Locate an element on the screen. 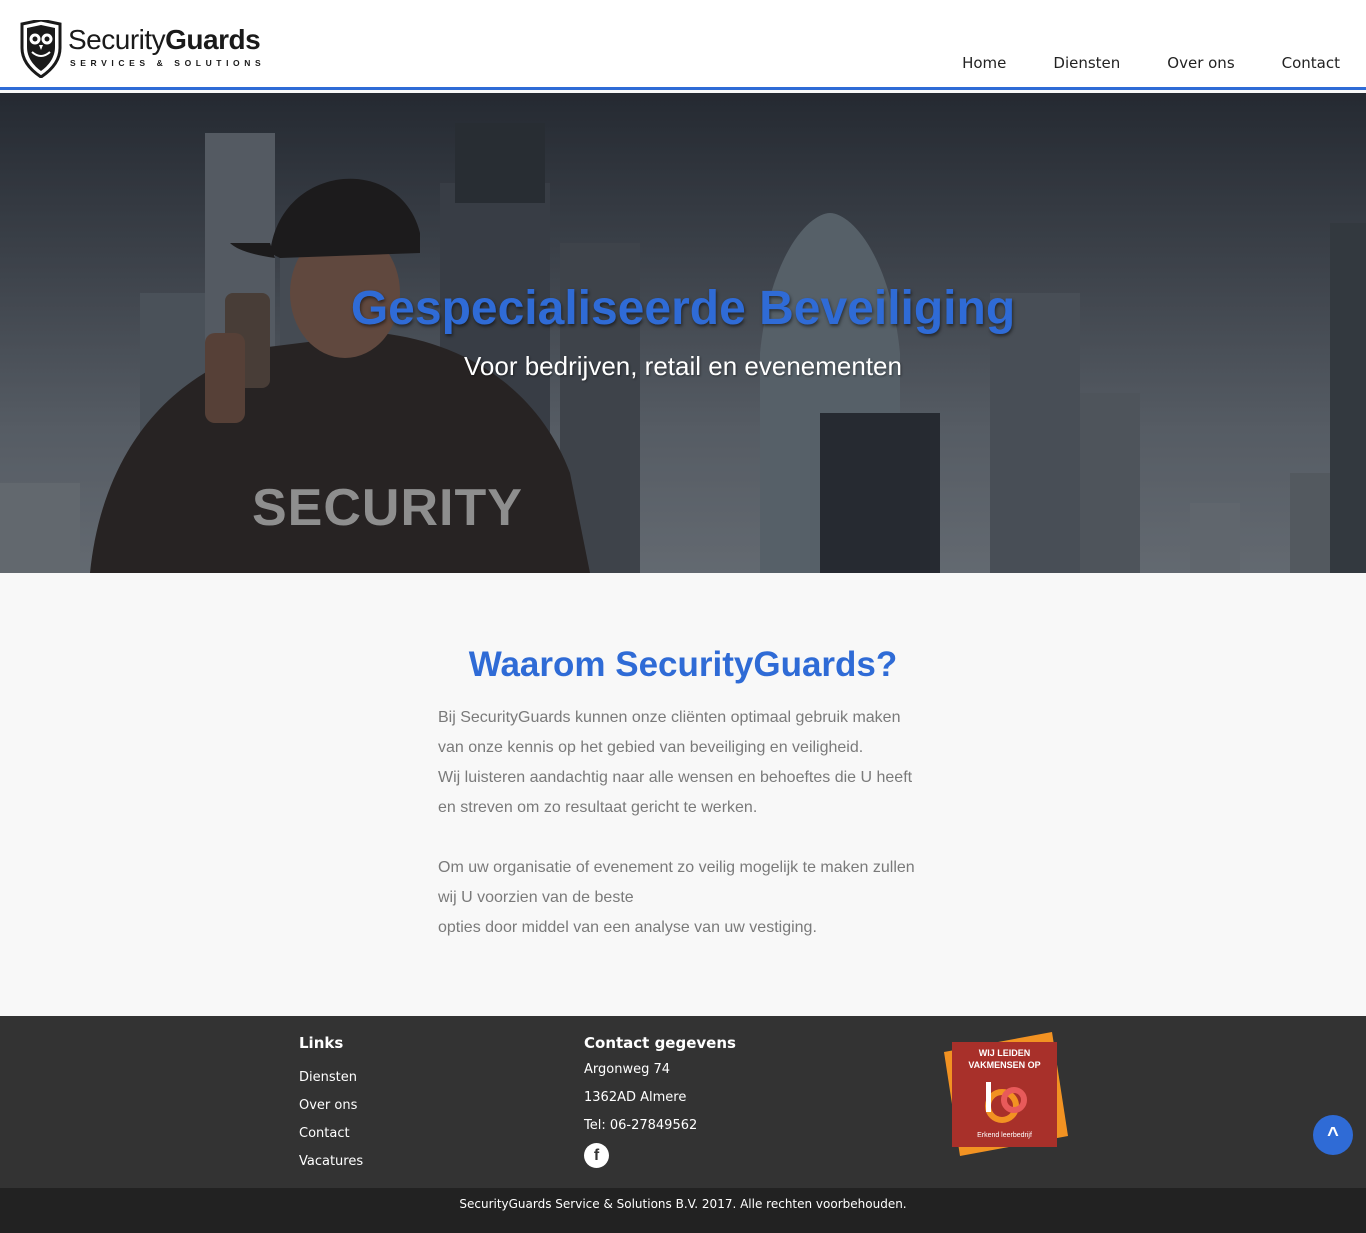  nav-contact: Contact is located at coordinates (1311, 63).